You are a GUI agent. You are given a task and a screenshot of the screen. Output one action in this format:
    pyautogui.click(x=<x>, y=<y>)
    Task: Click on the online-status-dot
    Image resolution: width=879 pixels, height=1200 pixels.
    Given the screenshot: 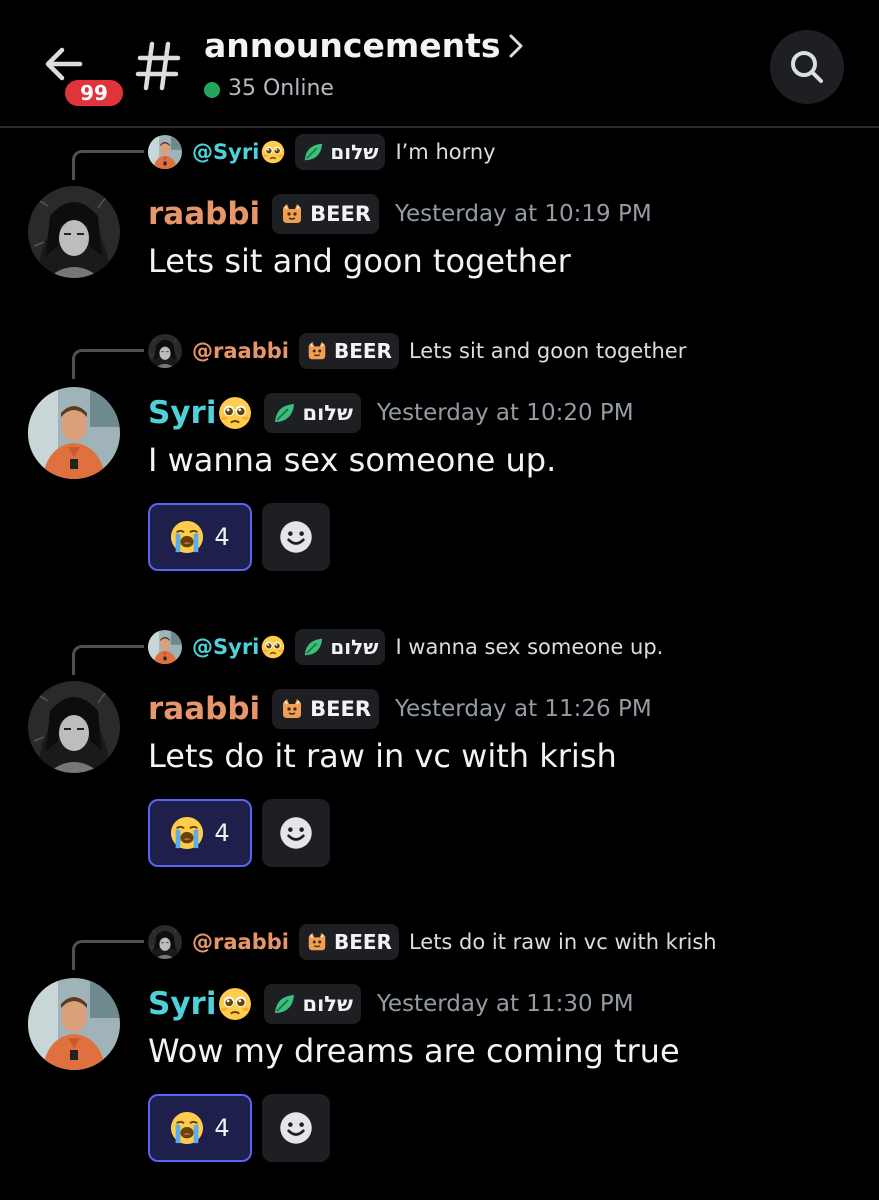 What is the action you would take?
    pyautogui.click(x=212, y=90)
    